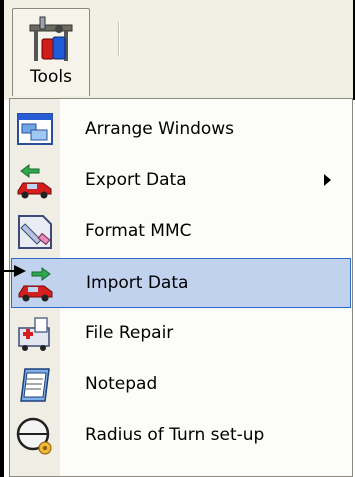 The width and height of the screenshot is (355, 477). What do you see at coordinates (327, 180) in the screenshot?
I see `submenu-arrow-icon` at bounding box center [327, 180].